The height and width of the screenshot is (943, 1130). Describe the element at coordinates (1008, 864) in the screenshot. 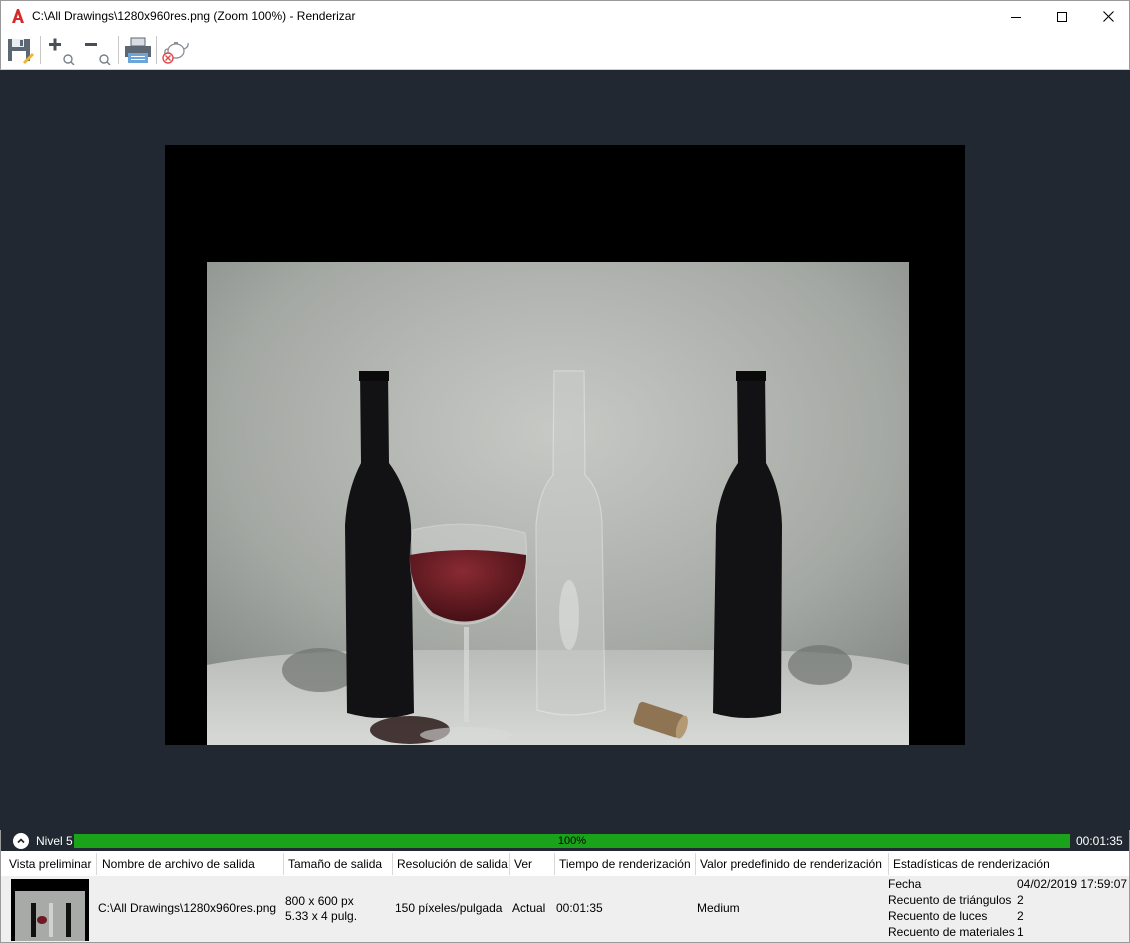

I see `column-header-stats: Estadísticas de renderización` at that location.